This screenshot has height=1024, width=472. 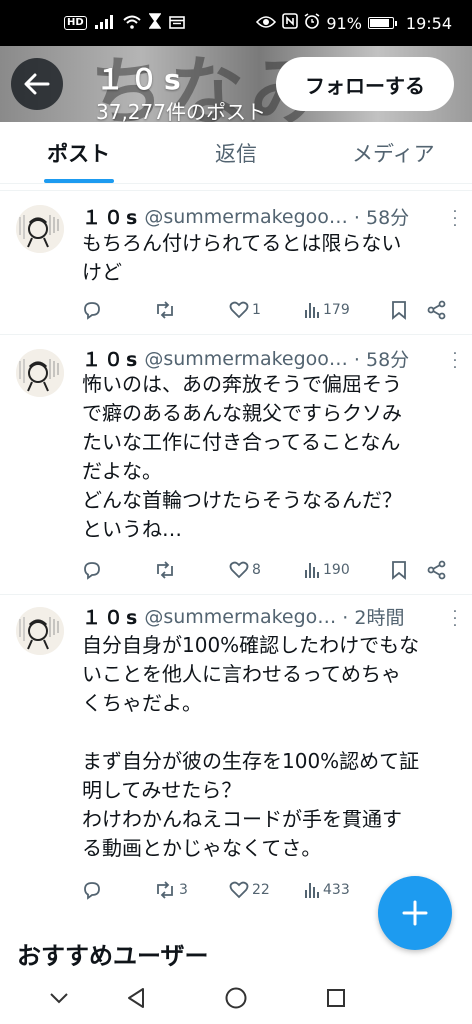 I want to click on compose-button, so click(x=415, y=913).